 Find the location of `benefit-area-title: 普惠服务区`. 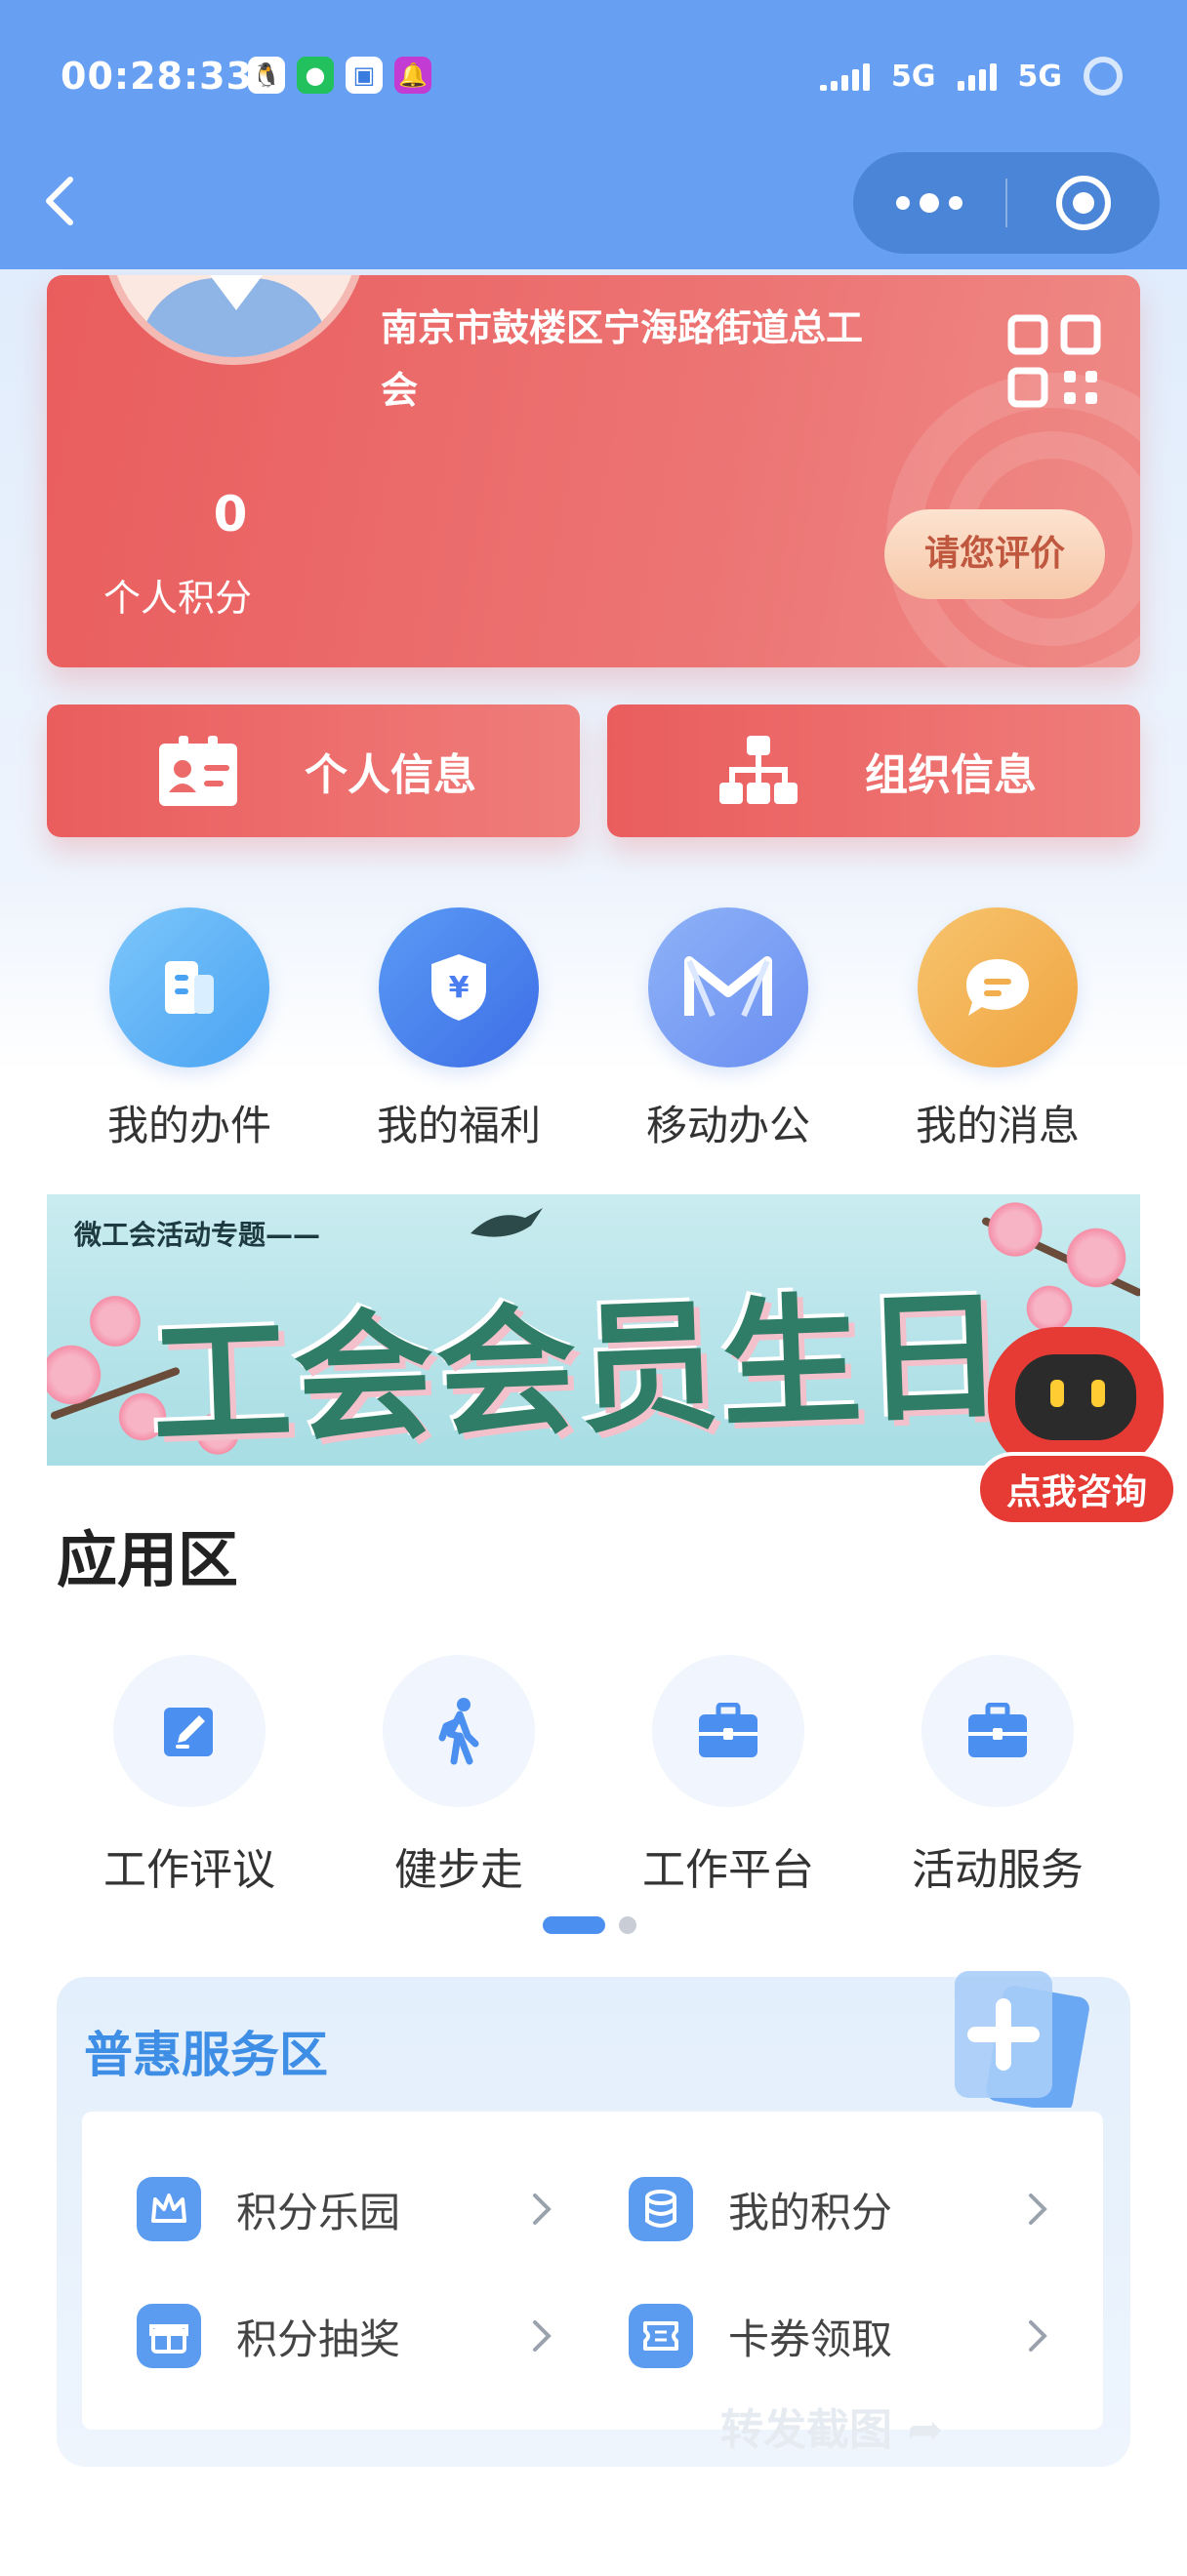

benefit-area-title: 普惠服务区 is located at coordinates (206, 2055).